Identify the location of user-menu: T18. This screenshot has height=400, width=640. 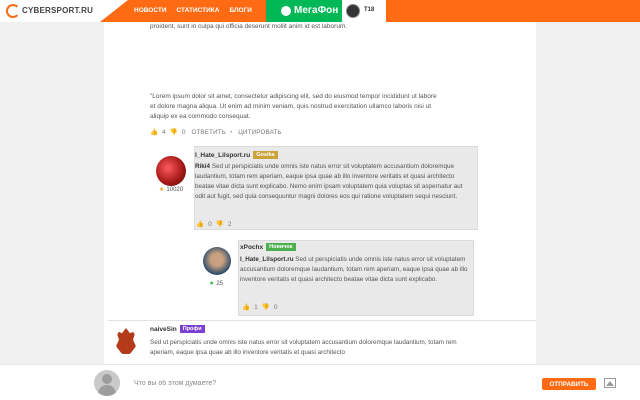
(364, 11).